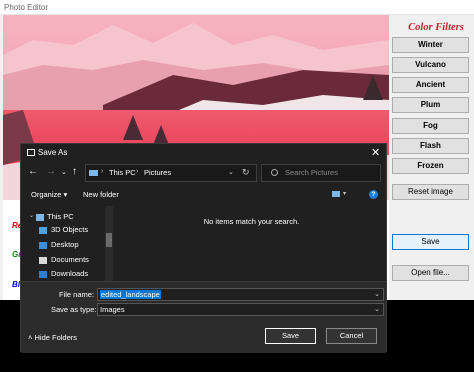  What do you see at coordinates (344, 193) in the screenshot?
I see `chevron-down-icon: ▾` at bounding box center [344, 193].